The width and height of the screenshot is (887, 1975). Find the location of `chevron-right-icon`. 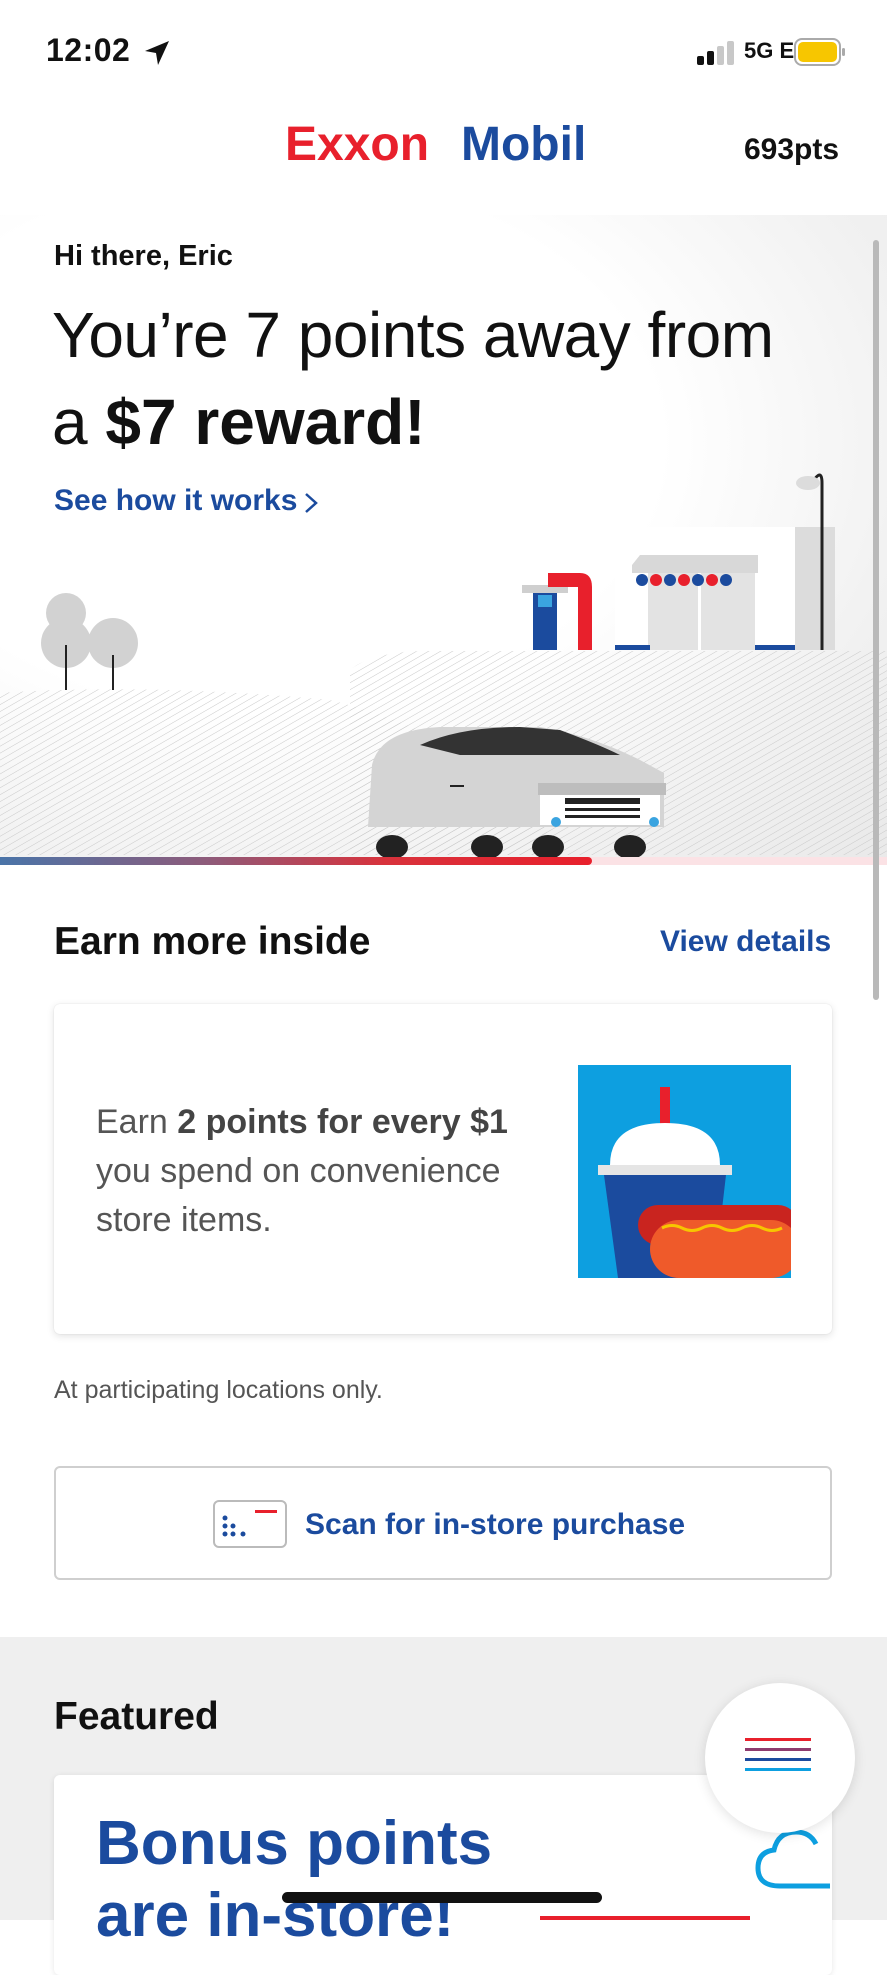

chevron-right-icon is located at coordinates (311, 503).